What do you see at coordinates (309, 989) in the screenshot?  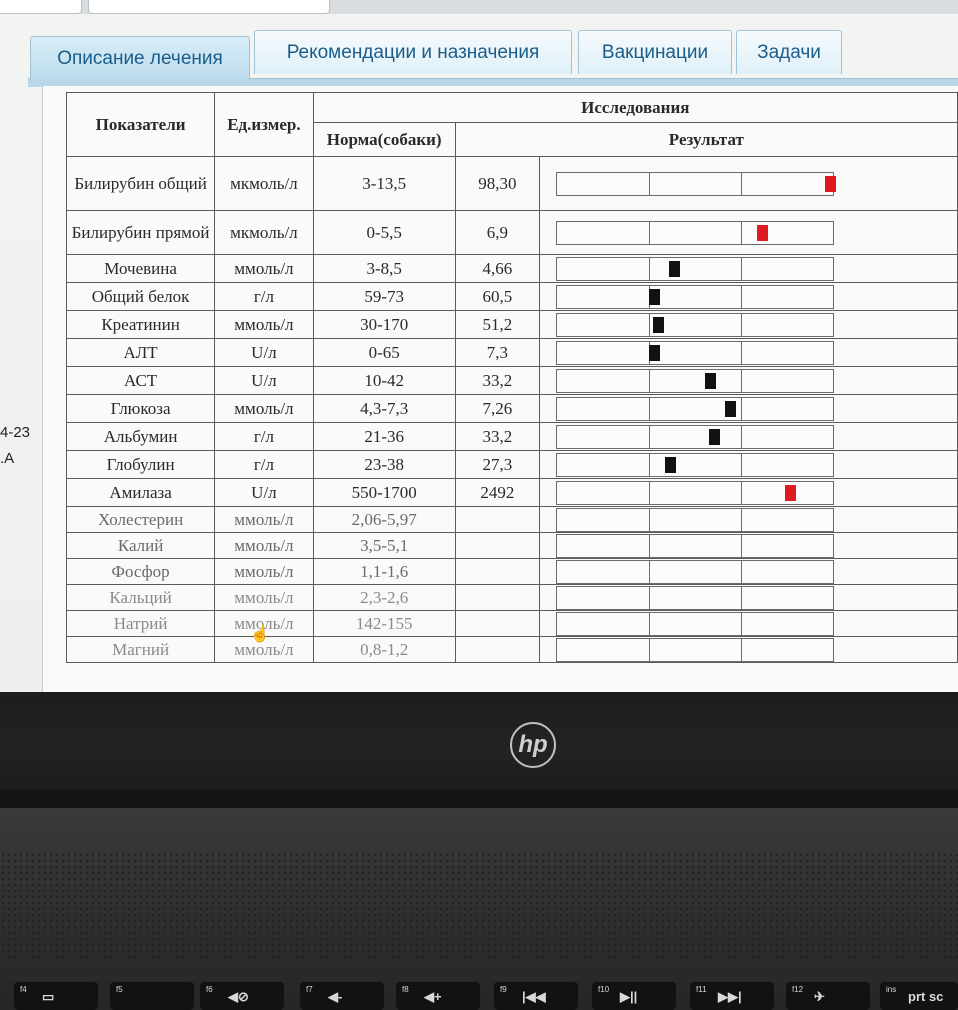 I see `function-key-label: f7` at bounding box center [309, 989].